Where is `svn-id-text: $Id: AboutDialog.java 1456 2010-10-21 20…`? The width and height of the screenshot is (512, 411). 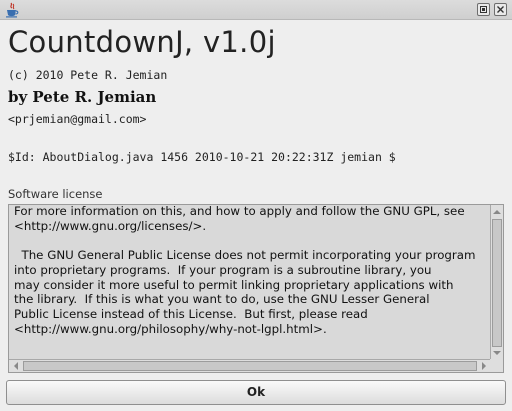 svn-id-text: $Id: AboutDialog.java 1456 2010-10-21 20… is located at coordinates (202, 157).